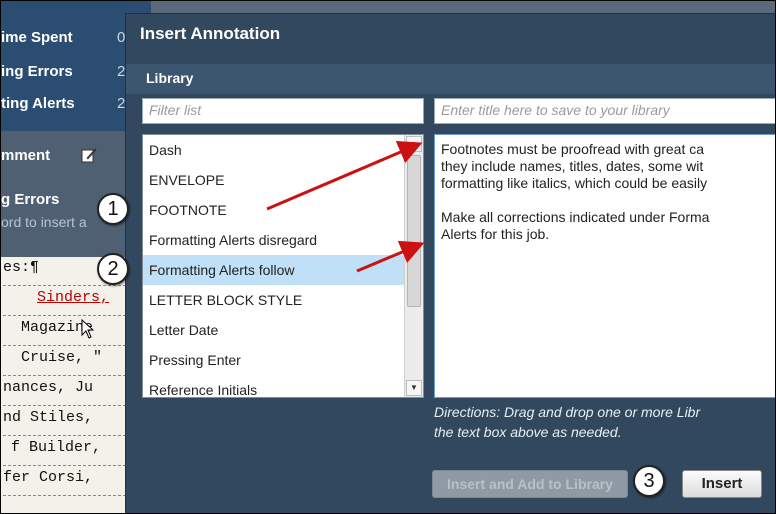  Describe the element at coordinates (274, 240) in the screenshot. I see `list-item: Formatting Alerts disregard` at that location.